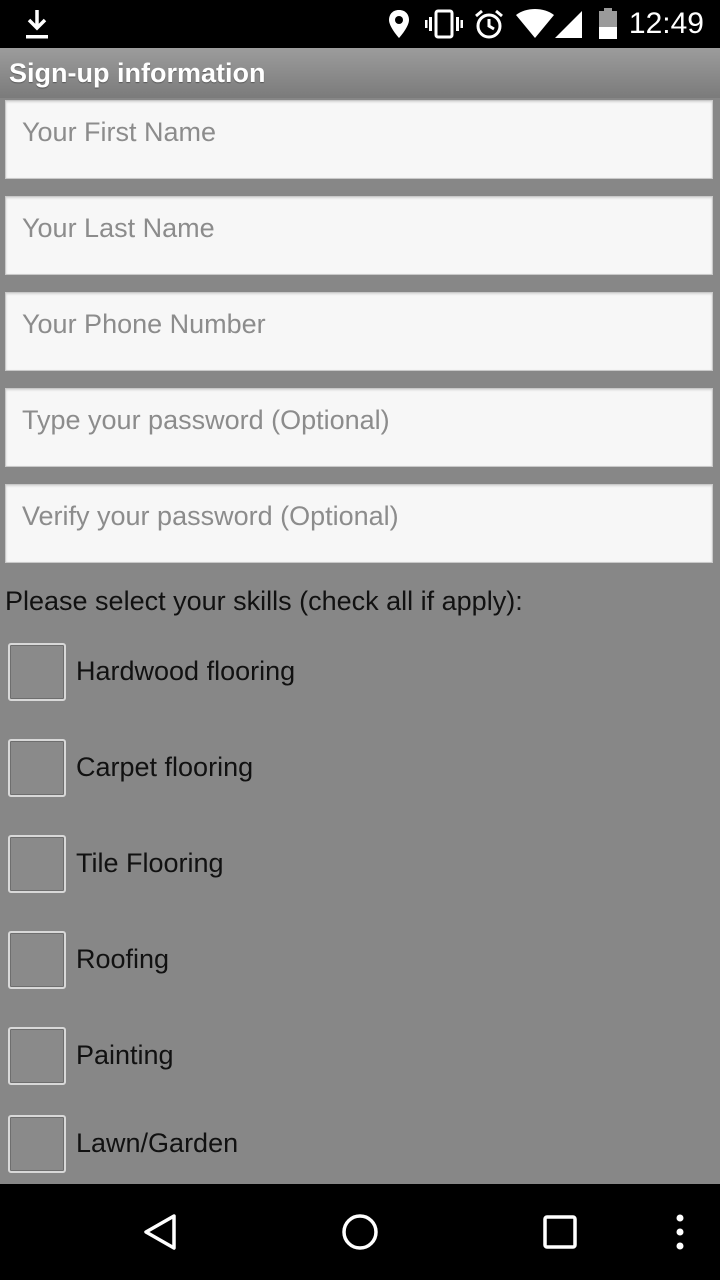 Image resolution: width=720 pixels, height=1280 pixels. I want to click on skill-tile-flooring: Tile Flooring, so click(358, 866).